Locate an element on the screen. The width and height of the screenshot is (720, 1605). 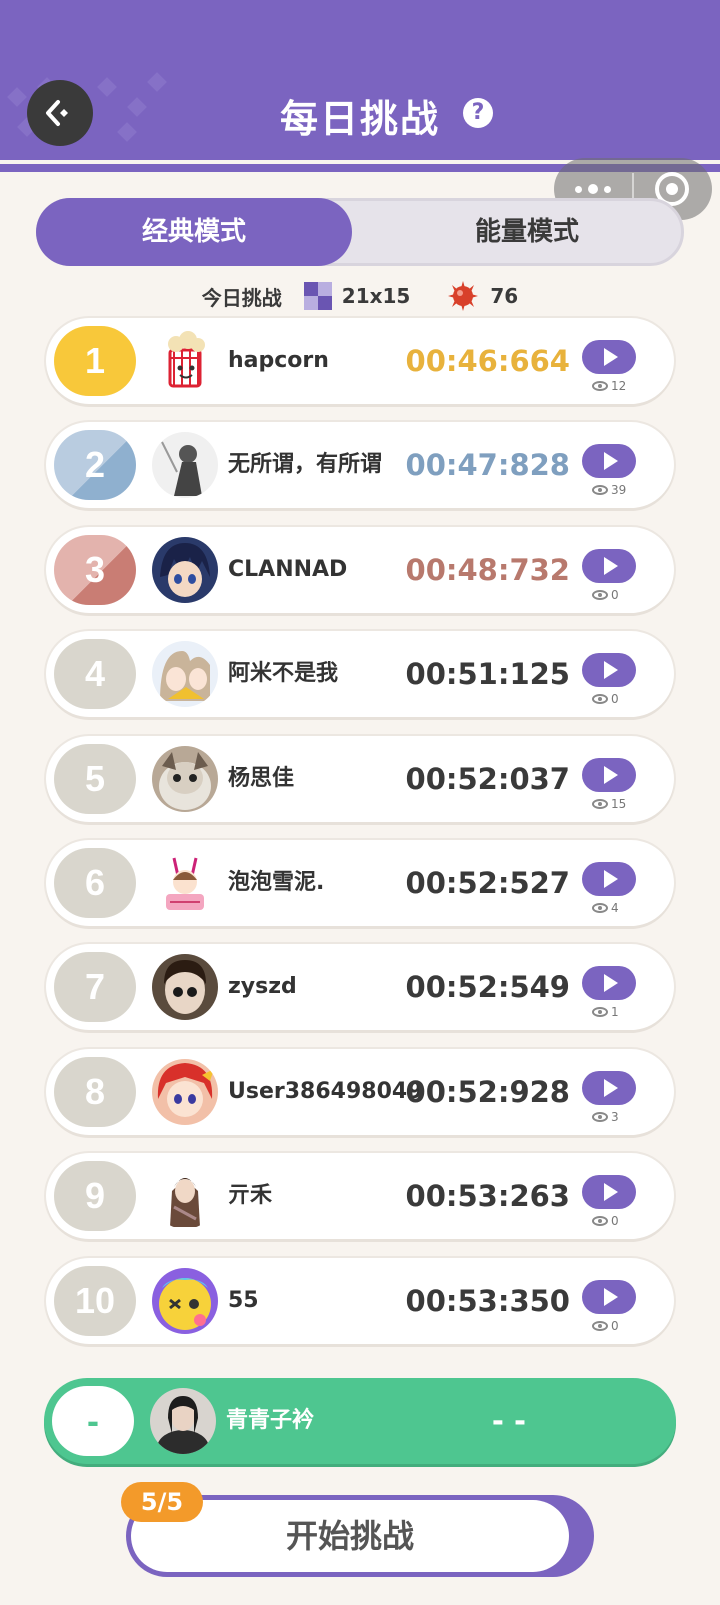
rank-badge: 3 is located at coordinates (95, 570).